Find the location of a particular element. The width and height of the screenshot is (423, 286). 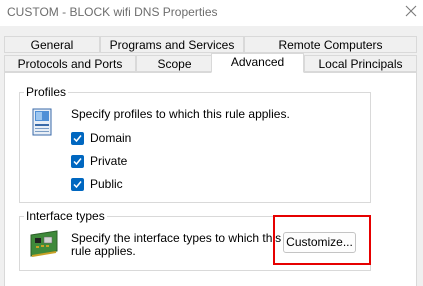

domain-checkbox is located at coordinates (77, 138).